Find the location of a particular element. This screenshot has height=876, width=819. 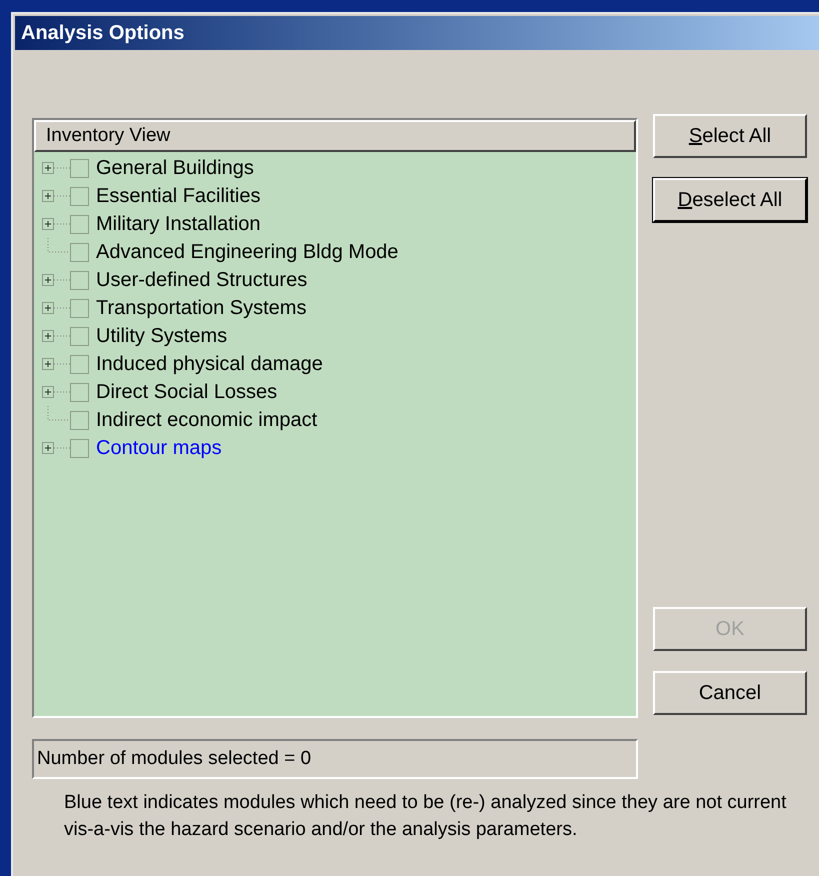

tree-item-label: Transportation Systems is located at coordinates (201, 308).